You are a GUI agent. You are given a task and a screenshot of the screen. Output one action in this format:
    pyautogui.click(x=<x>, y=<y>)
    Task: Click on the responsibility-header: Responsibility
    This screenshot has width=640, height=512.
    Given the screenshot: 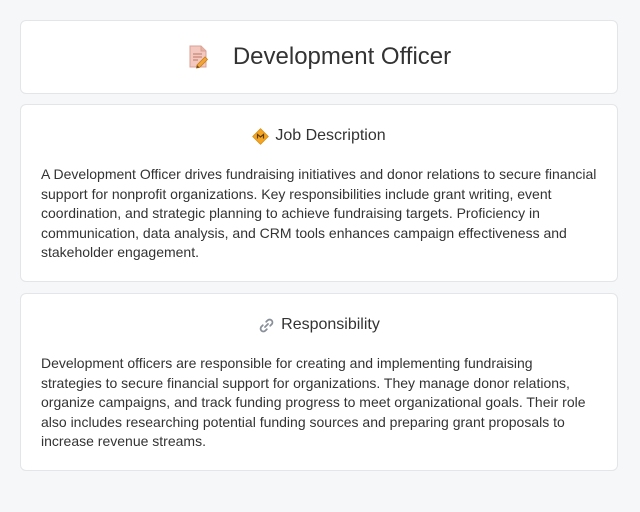 What is the action you would take?
    pyautogui.click(x=319, y=325)
    